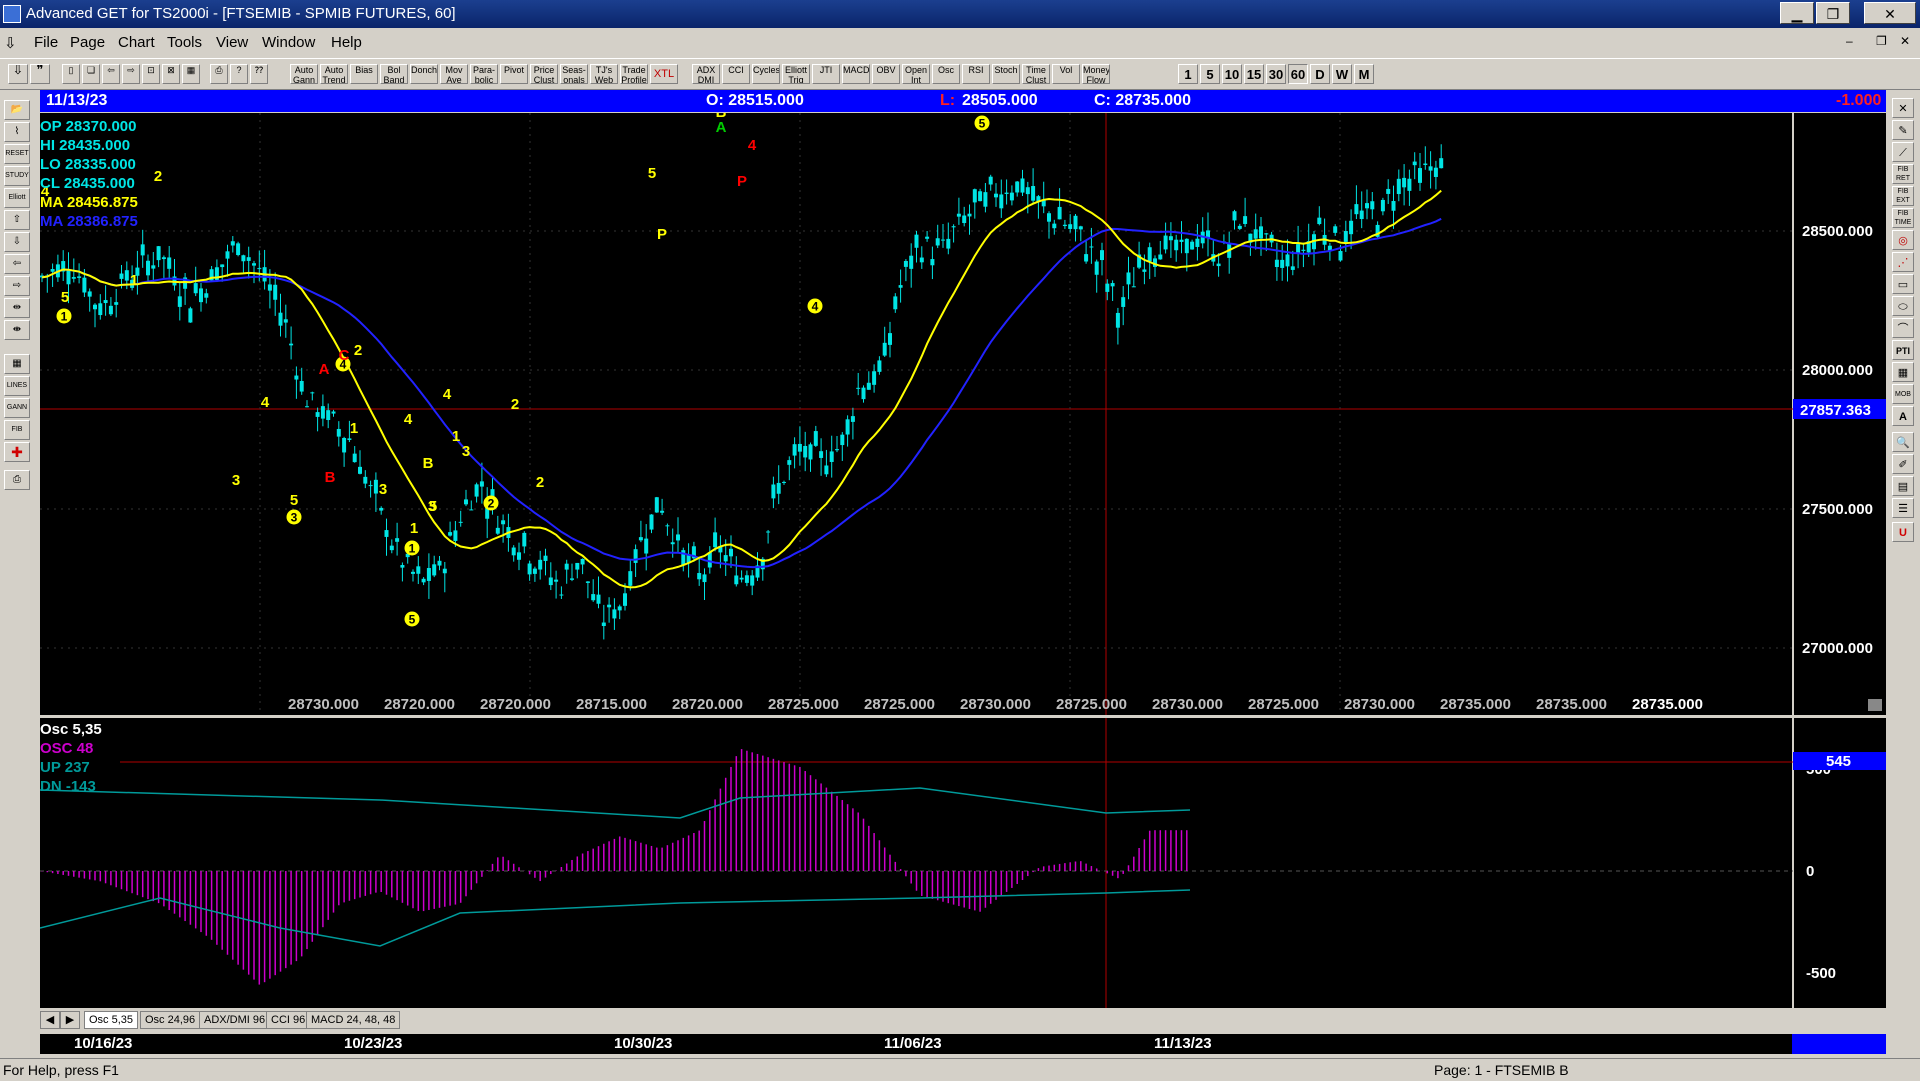 The image size is (1920, 1081). Describe the element at coordinates (1276, 74) in the screenshot. I see `timeframe-30: 30` at that location.